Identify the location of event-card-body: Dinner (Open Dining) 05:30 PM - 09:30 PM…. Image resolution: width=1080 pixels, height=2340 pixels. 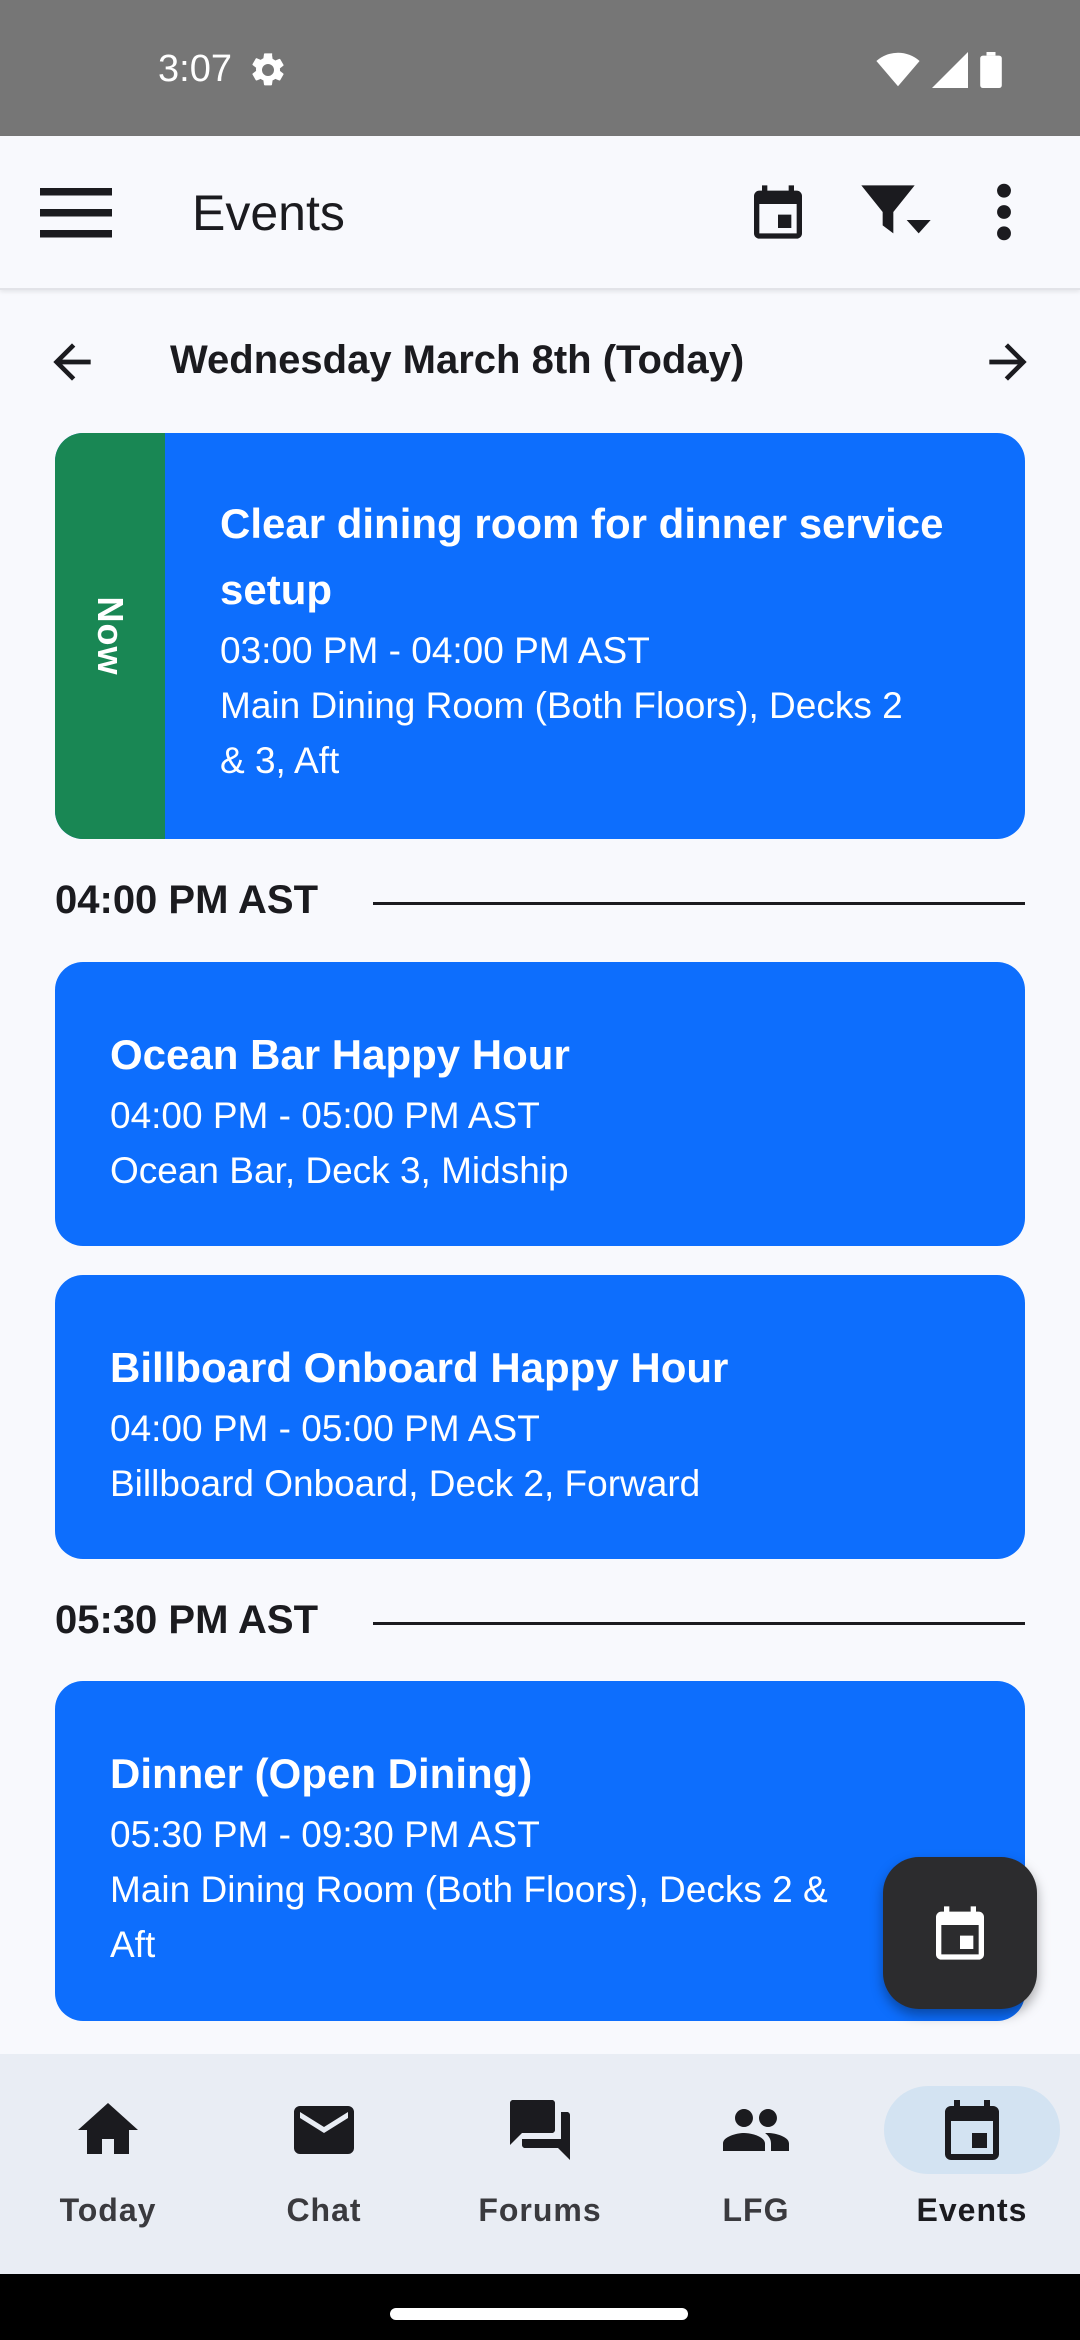
(547, 1856).